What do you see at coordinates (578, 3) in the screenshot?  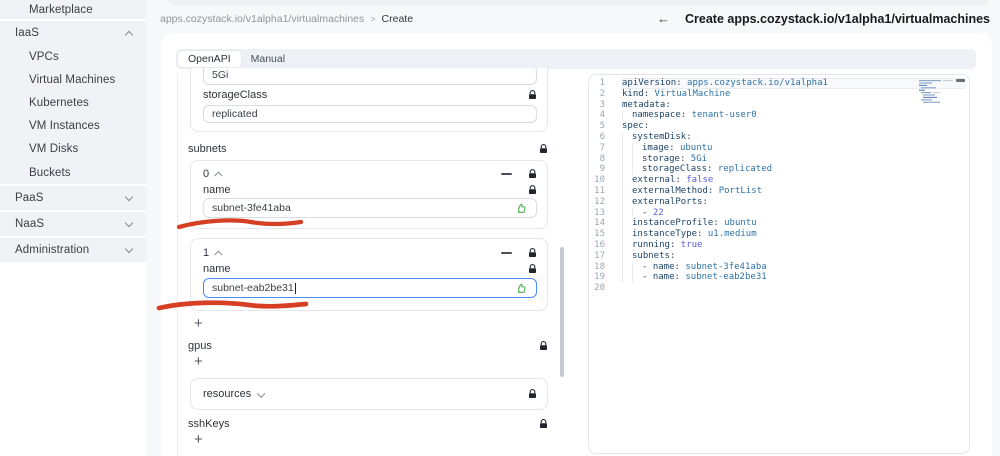 I see `top-bar-remnant` at bounding box center [578, 3].